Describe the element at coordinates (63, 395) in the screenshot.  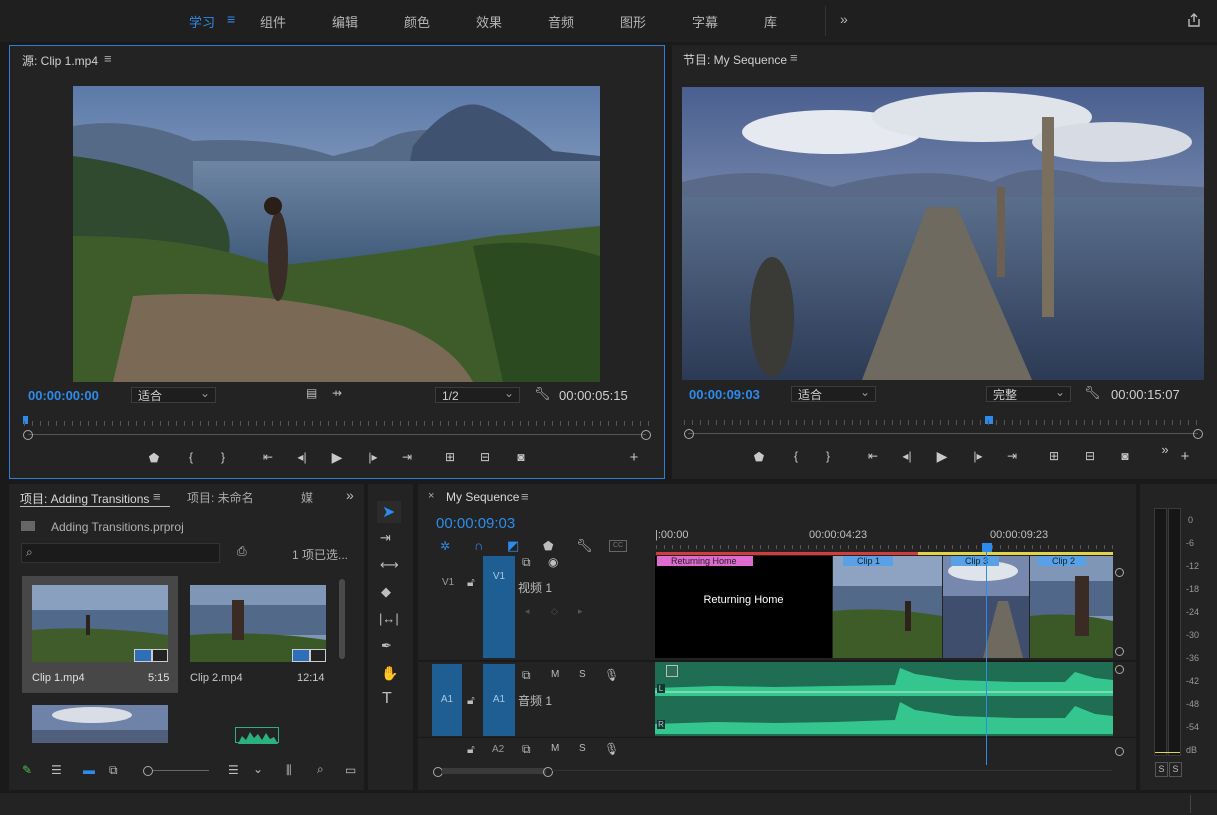
I see `source-playhead-timecode: 00:00:00:00` at that location.